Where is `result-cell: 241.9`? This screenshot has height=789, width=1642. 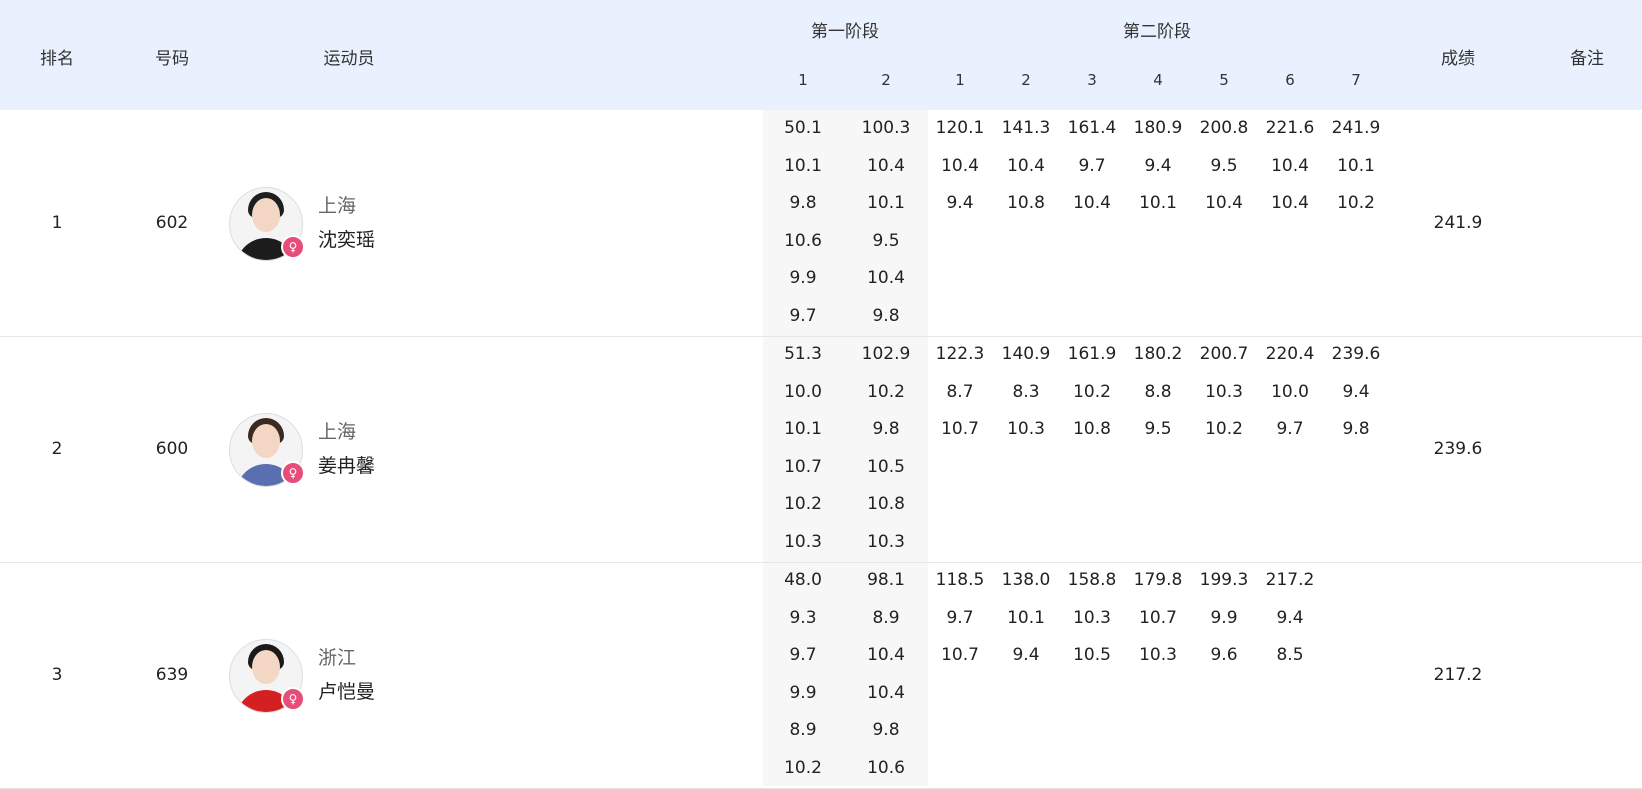 result-cell: 241.9 is located at coordinates (1458, 223).